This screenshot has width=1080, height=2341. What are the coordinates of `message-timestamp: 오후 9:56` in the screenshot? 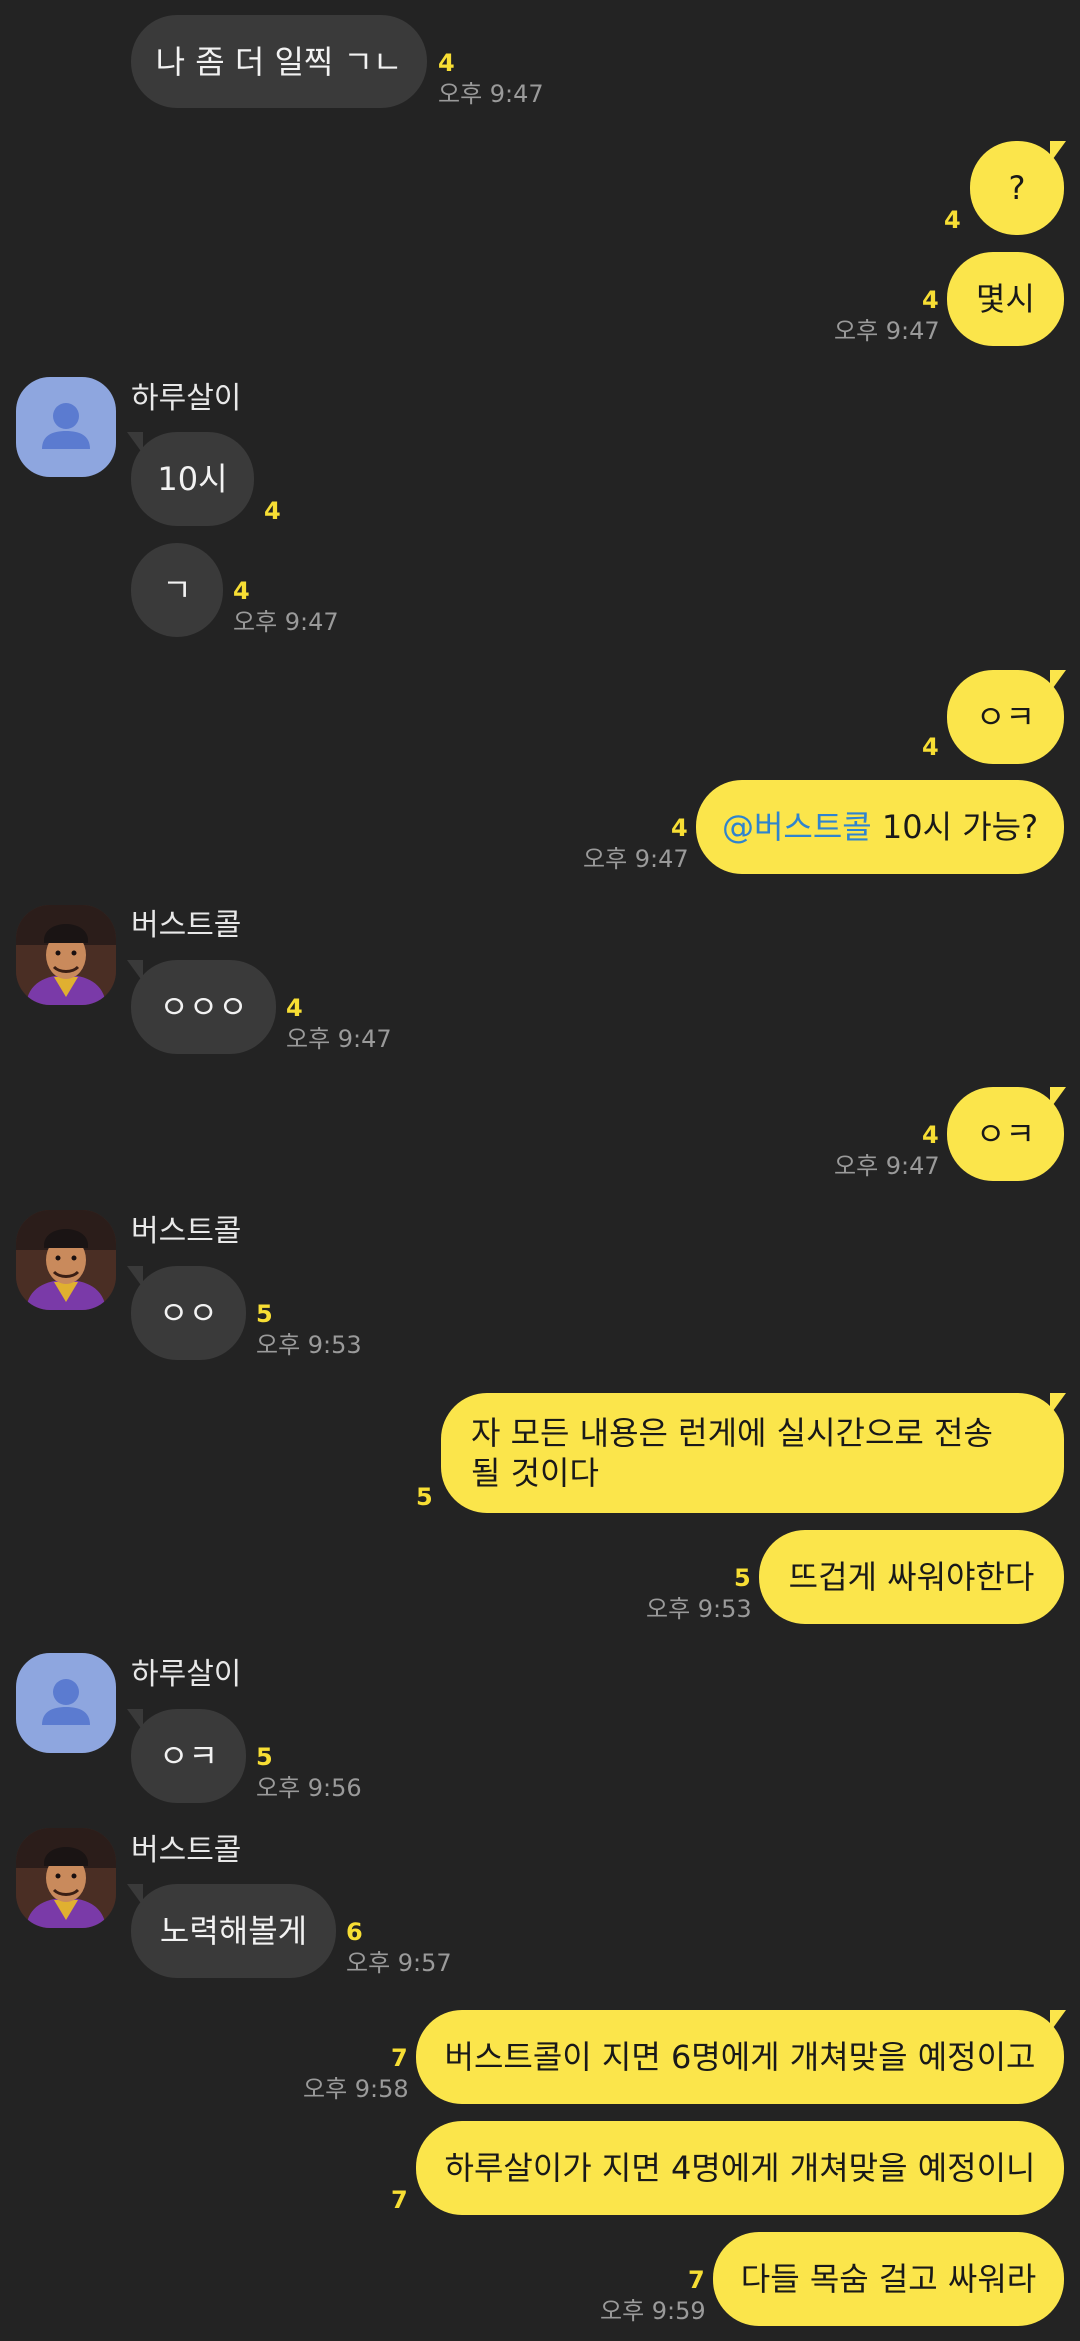 It's located at (309, 1788).